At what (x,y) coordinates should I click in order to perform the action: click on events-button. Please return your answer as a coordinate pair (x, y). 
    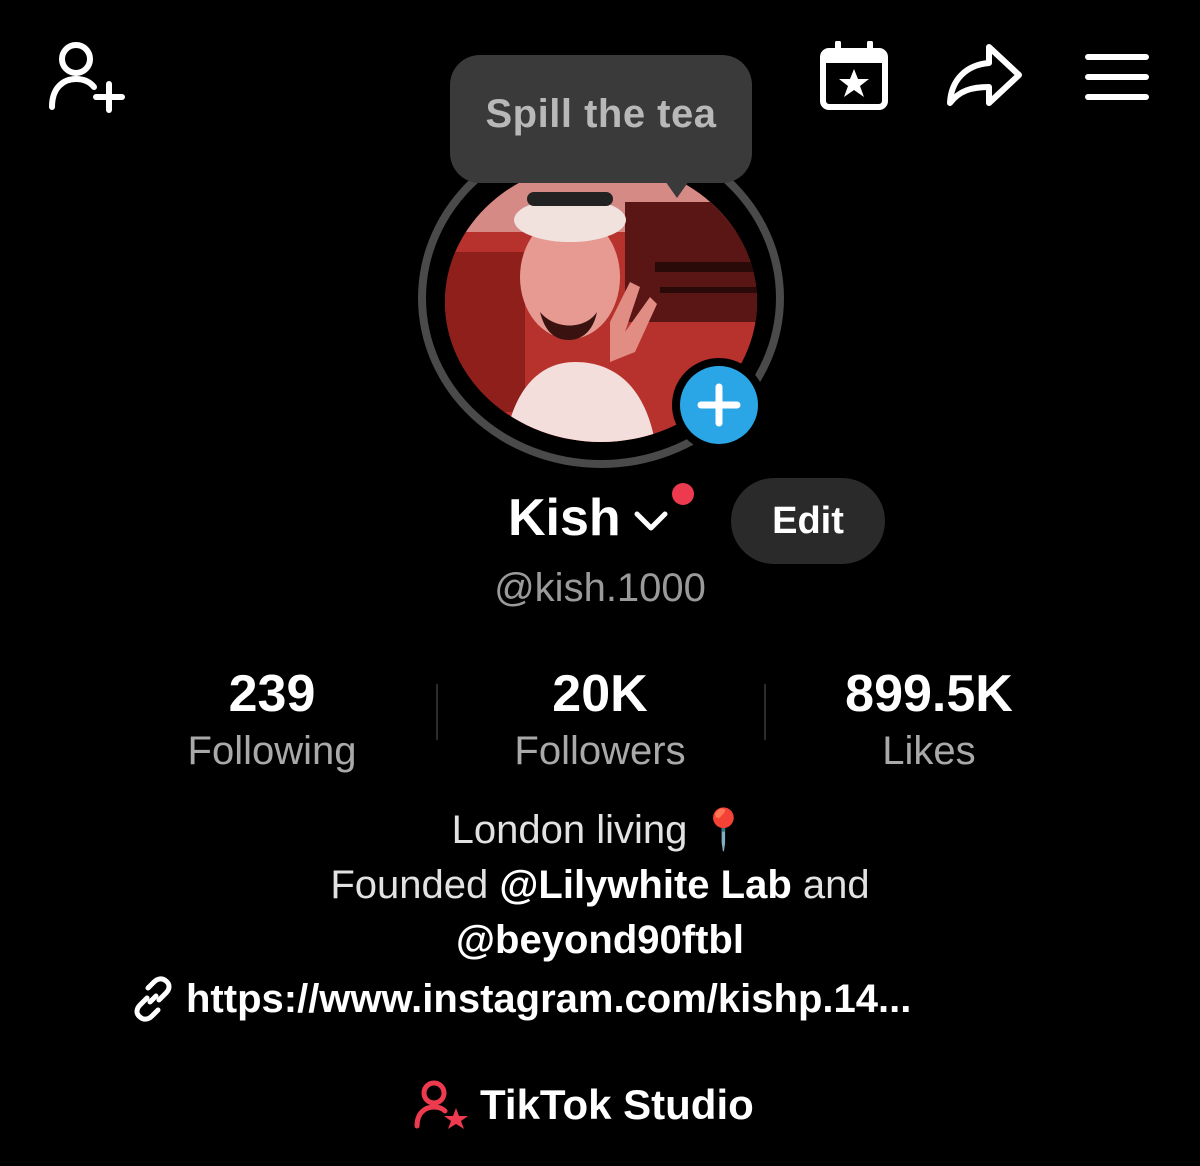
    Looking at the image, I should click on (854, 76).